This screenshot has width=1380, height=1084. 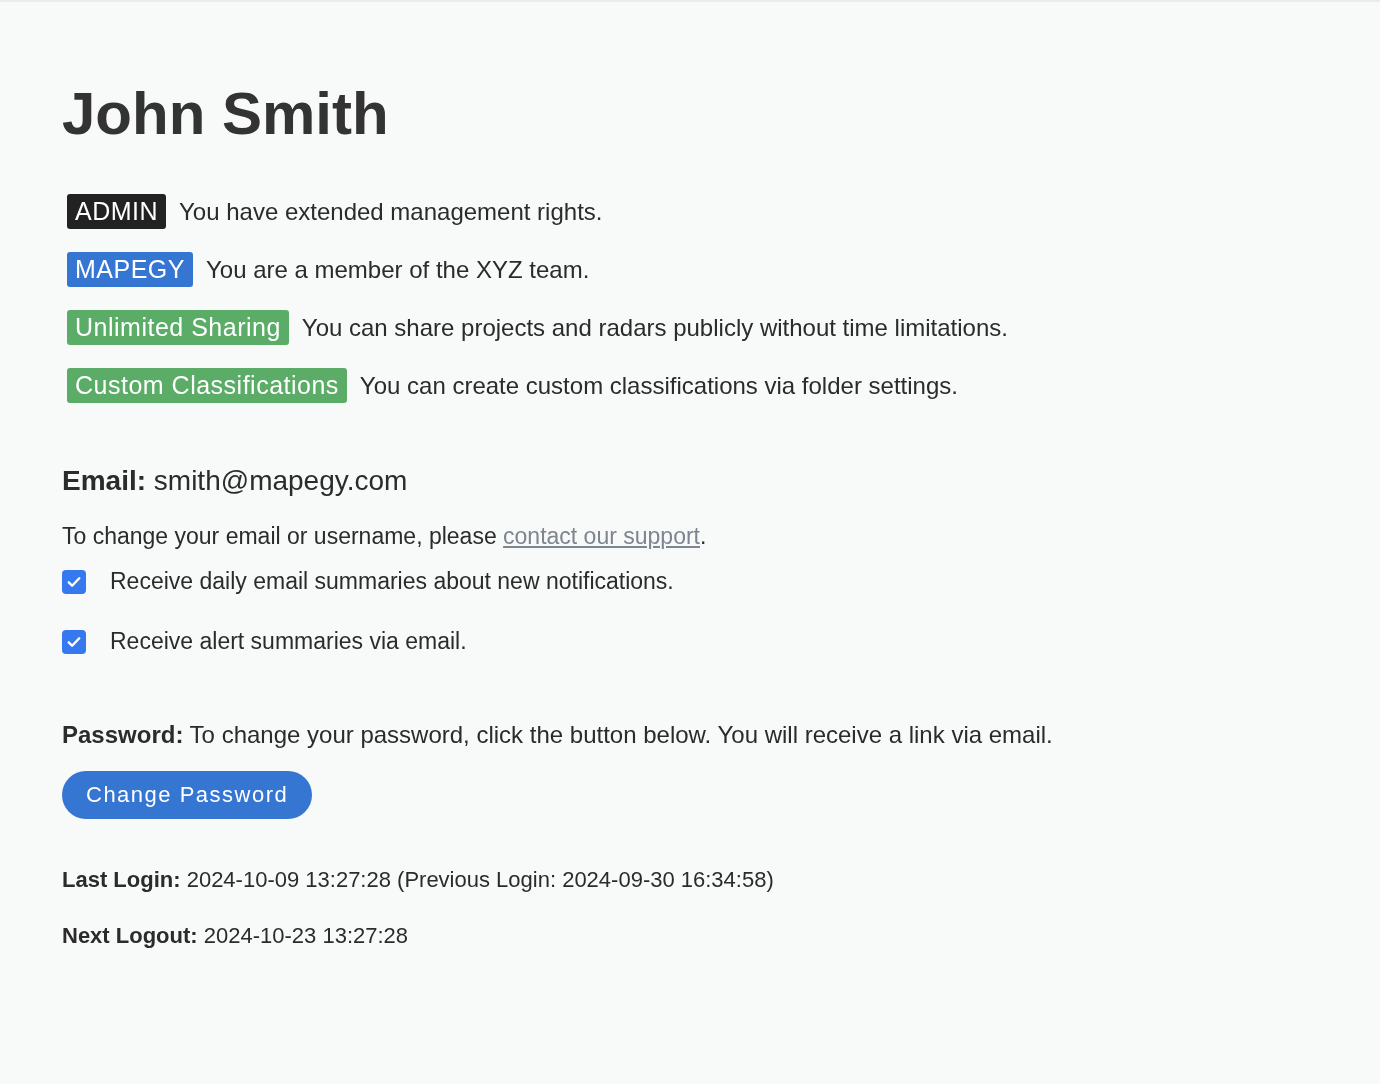 What do you see at coordinates (658, 385) in the screenshot?
I see `role-description: You can create custom classifications via folder settings.` at bounding box center [658, 385].